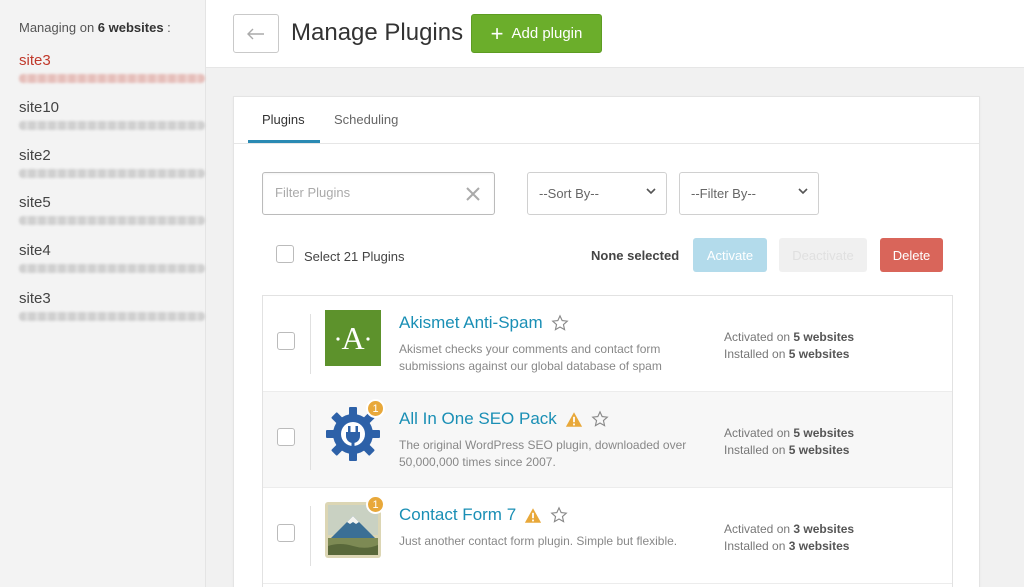 Image resolution: width=1024 pixels, height=587 pixels. Describe the element at coordinates (365, 192) in the screenshot. I see `filter-plugins-input` at that location.